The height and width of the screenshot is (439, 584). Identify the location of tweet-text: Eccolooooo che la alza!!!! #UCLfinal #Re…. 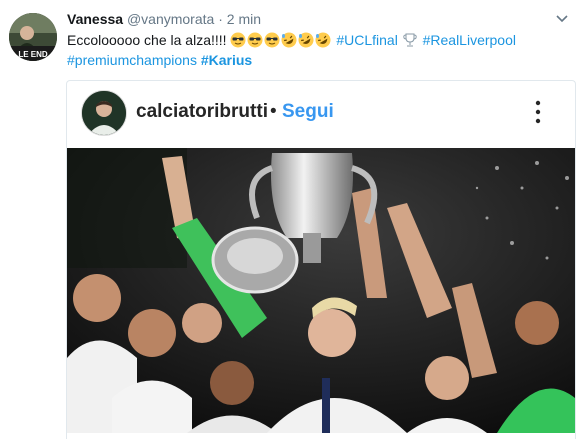
(317, 50).